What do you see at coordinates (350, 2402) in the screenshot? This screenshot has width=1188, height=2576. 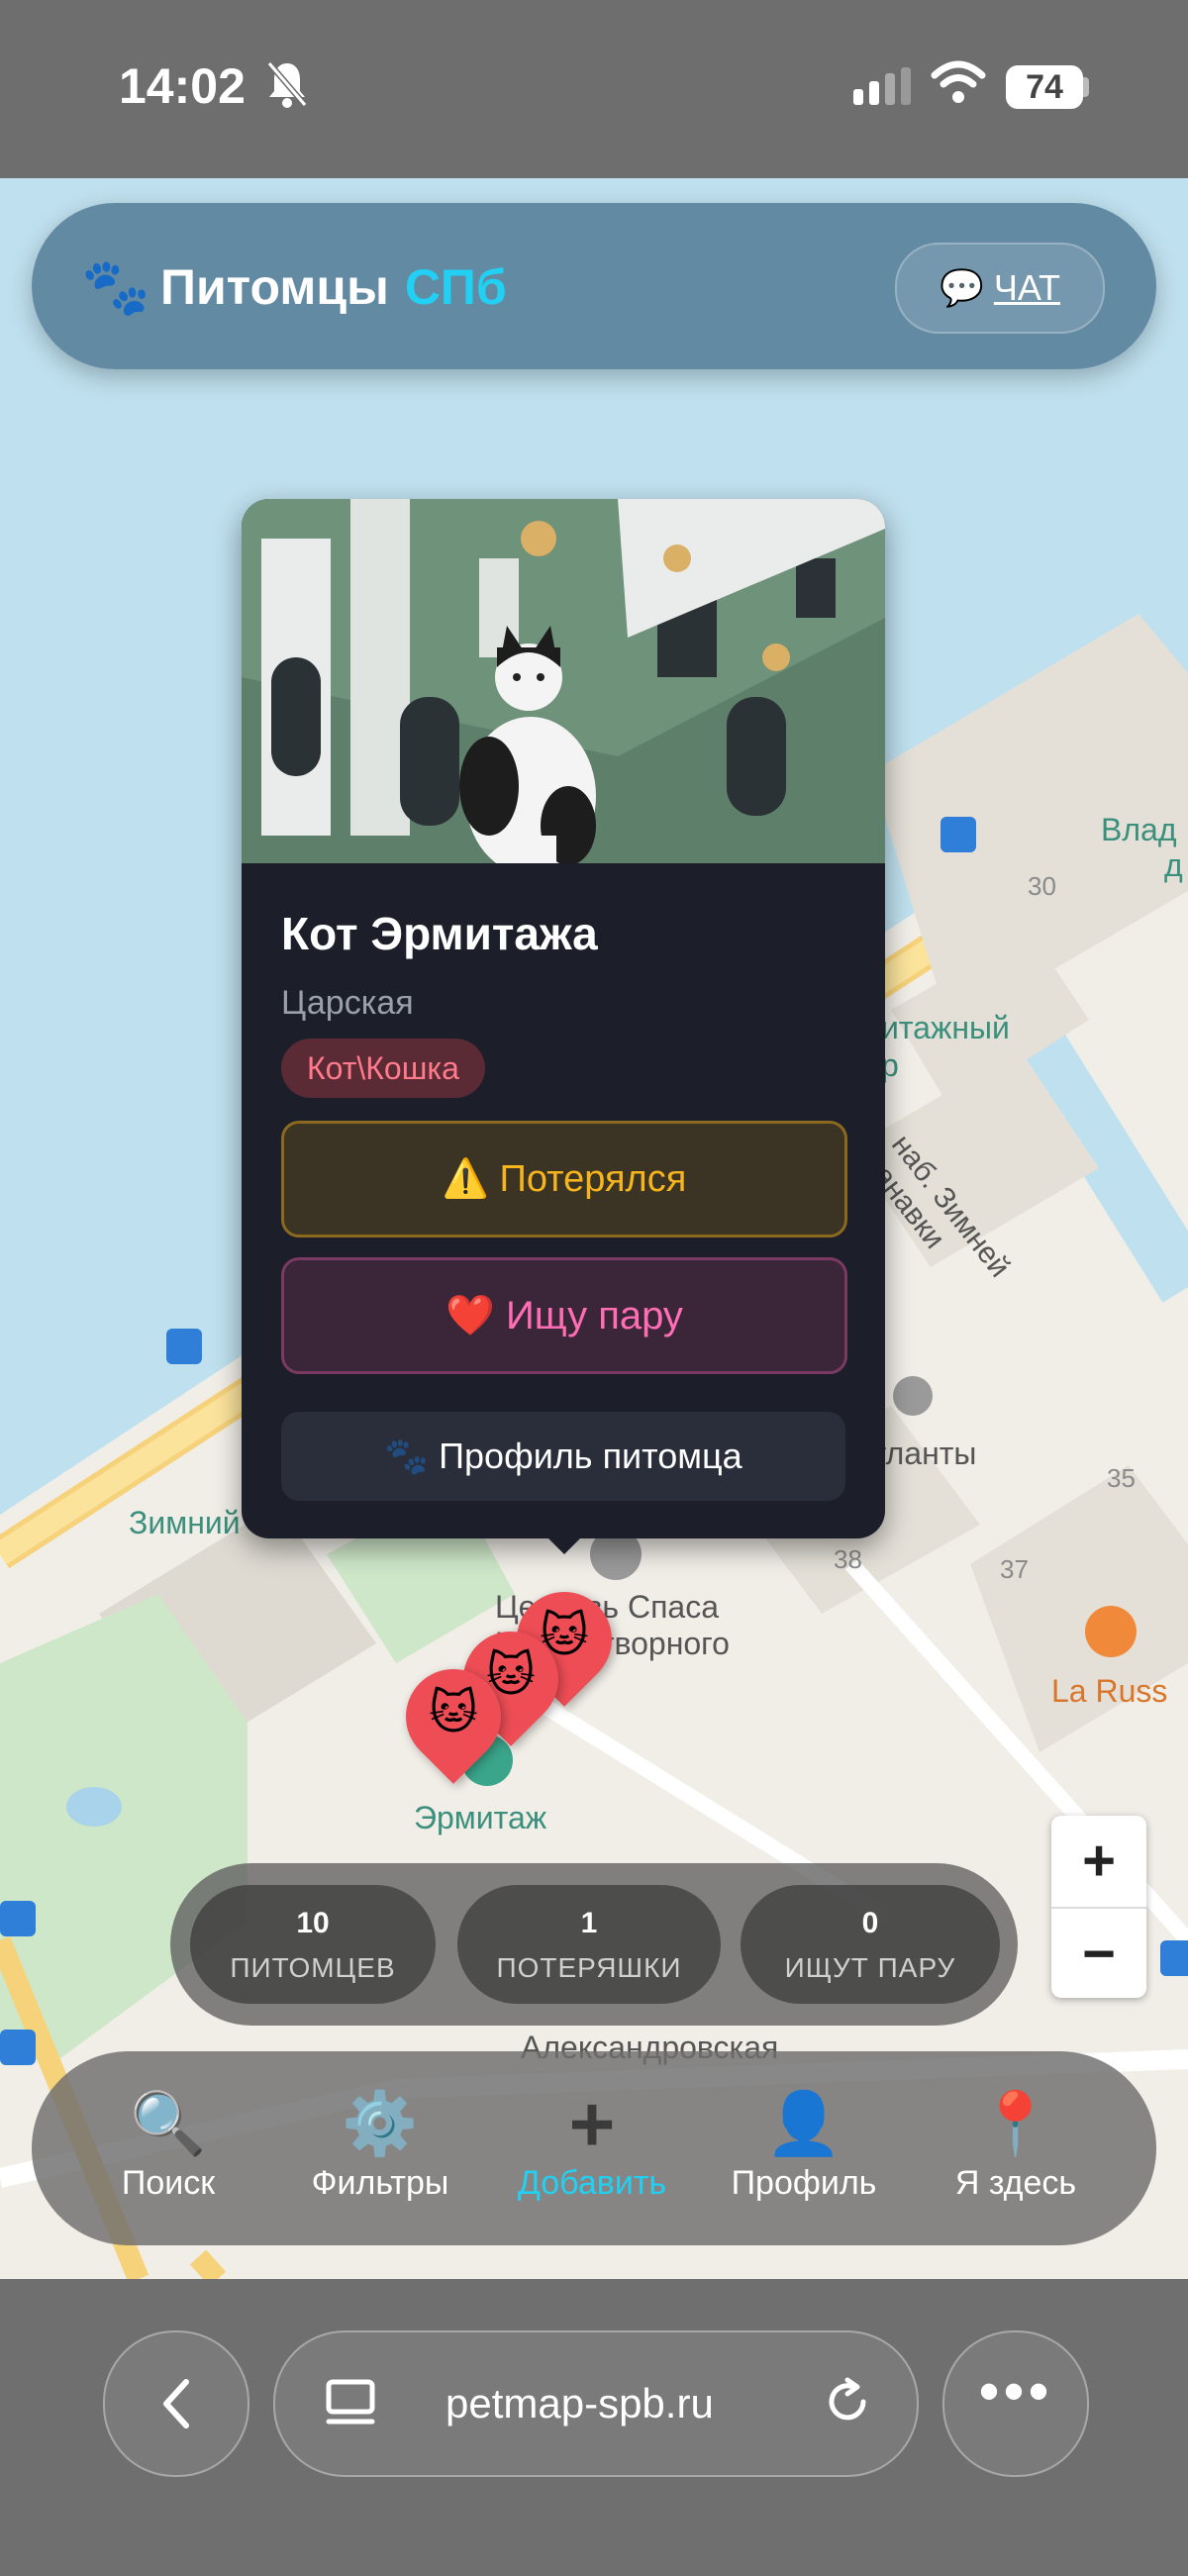 I see `tabs-icon` at bounding box center [350, 2402].